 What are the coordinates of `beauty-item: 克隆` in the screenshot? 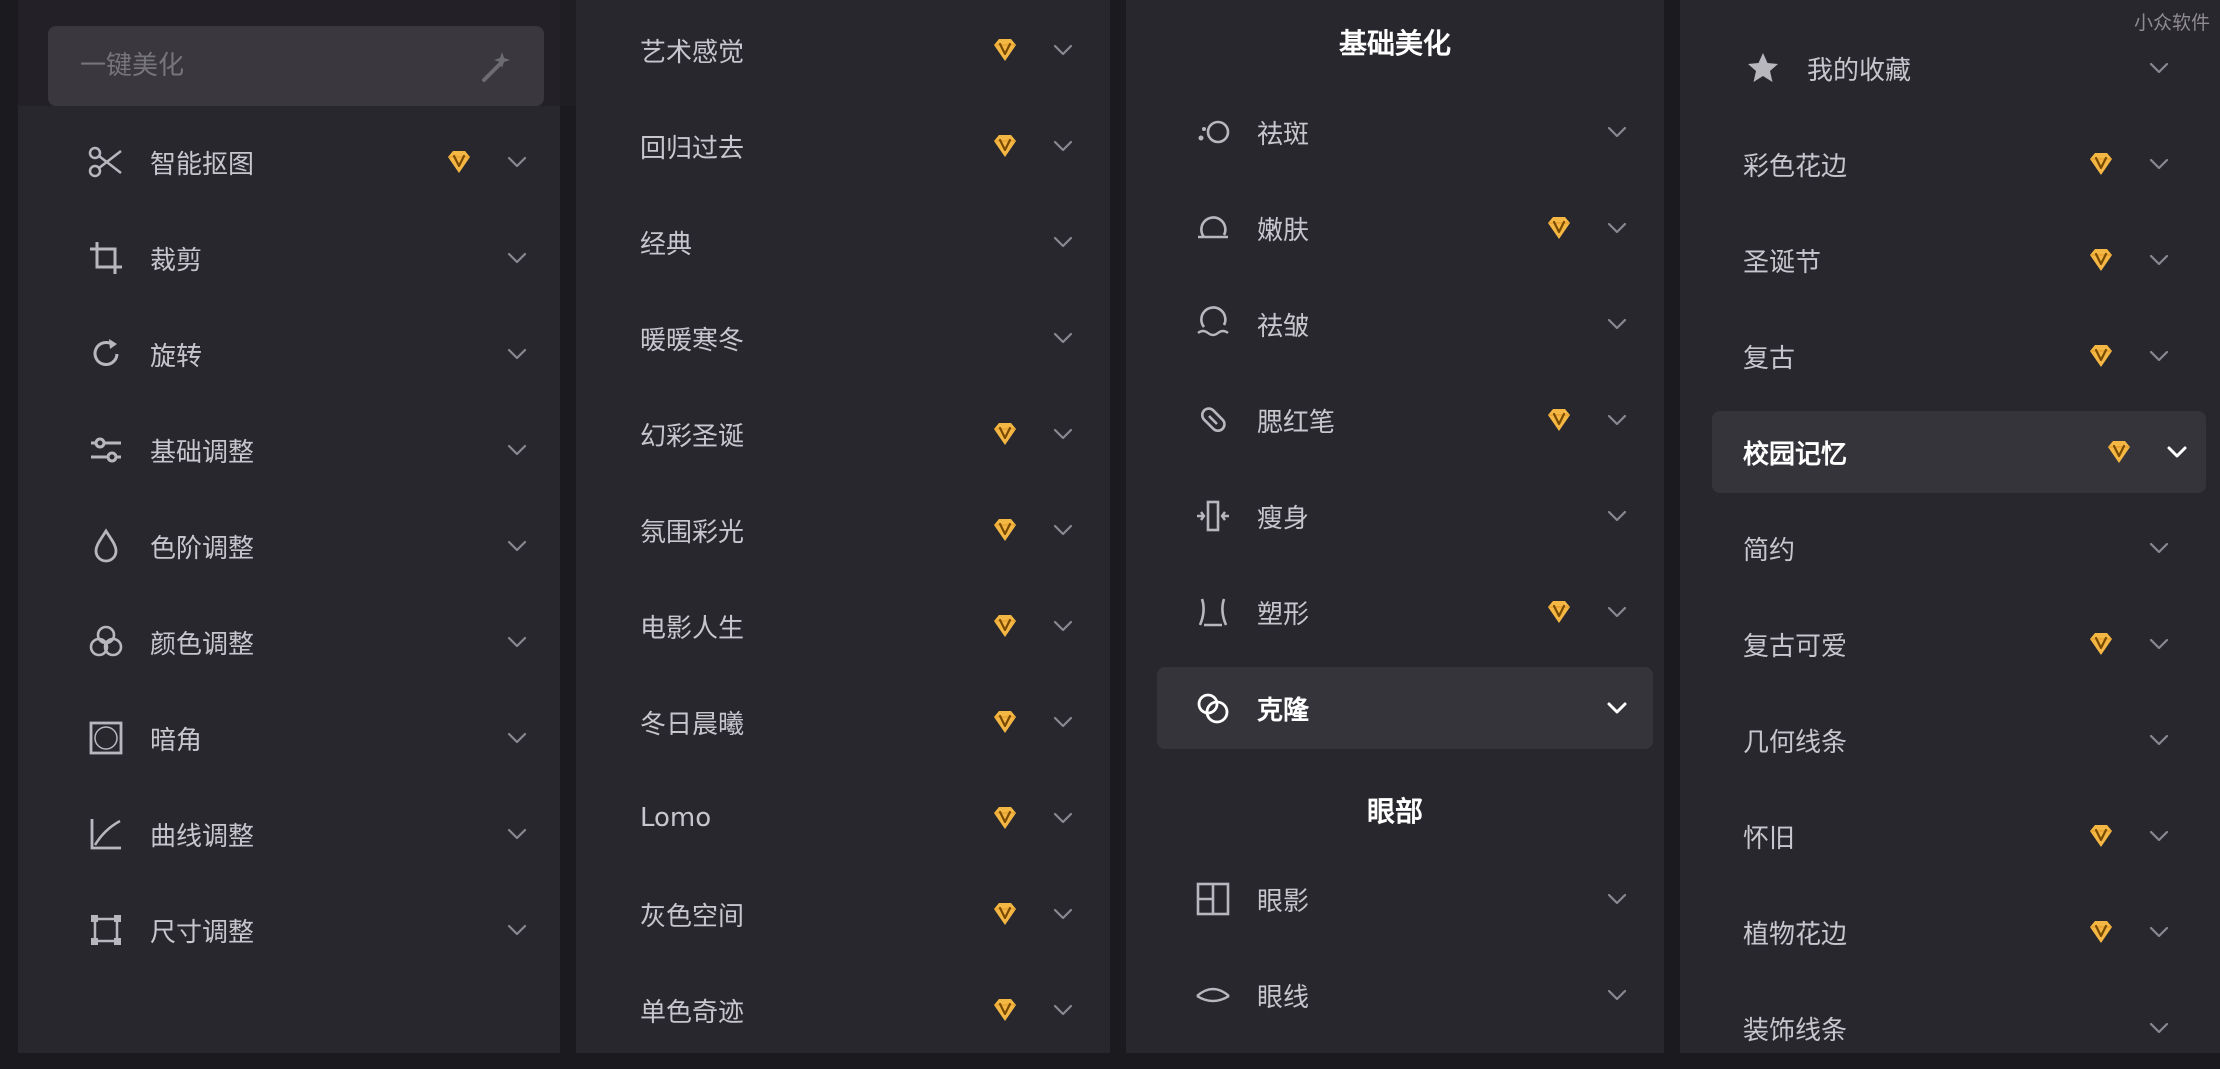 It's located at (1405, 708).